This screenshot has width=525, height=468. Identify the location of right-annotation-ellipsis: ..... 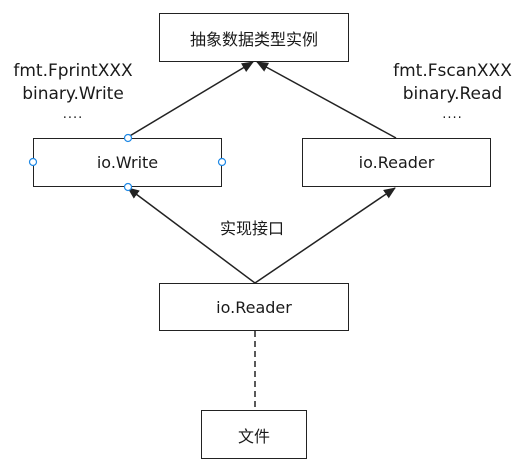
(452, 114).